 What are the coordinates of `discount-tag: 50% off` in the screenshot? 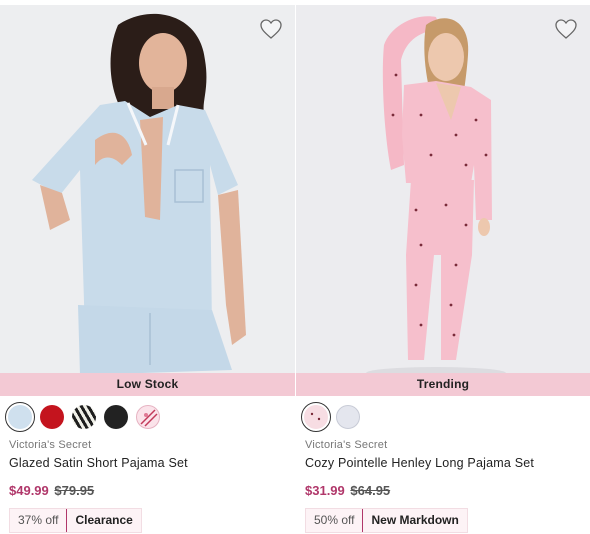 It's located at (334, 520).